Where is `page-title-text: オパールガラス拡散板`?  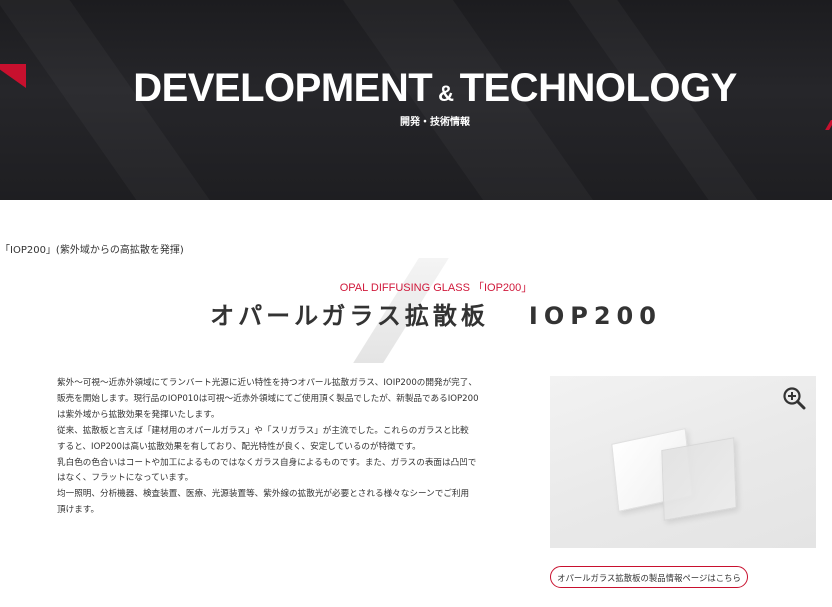
page-title-text: オパールガラス拡散板 is located at coordinates (349, 316).